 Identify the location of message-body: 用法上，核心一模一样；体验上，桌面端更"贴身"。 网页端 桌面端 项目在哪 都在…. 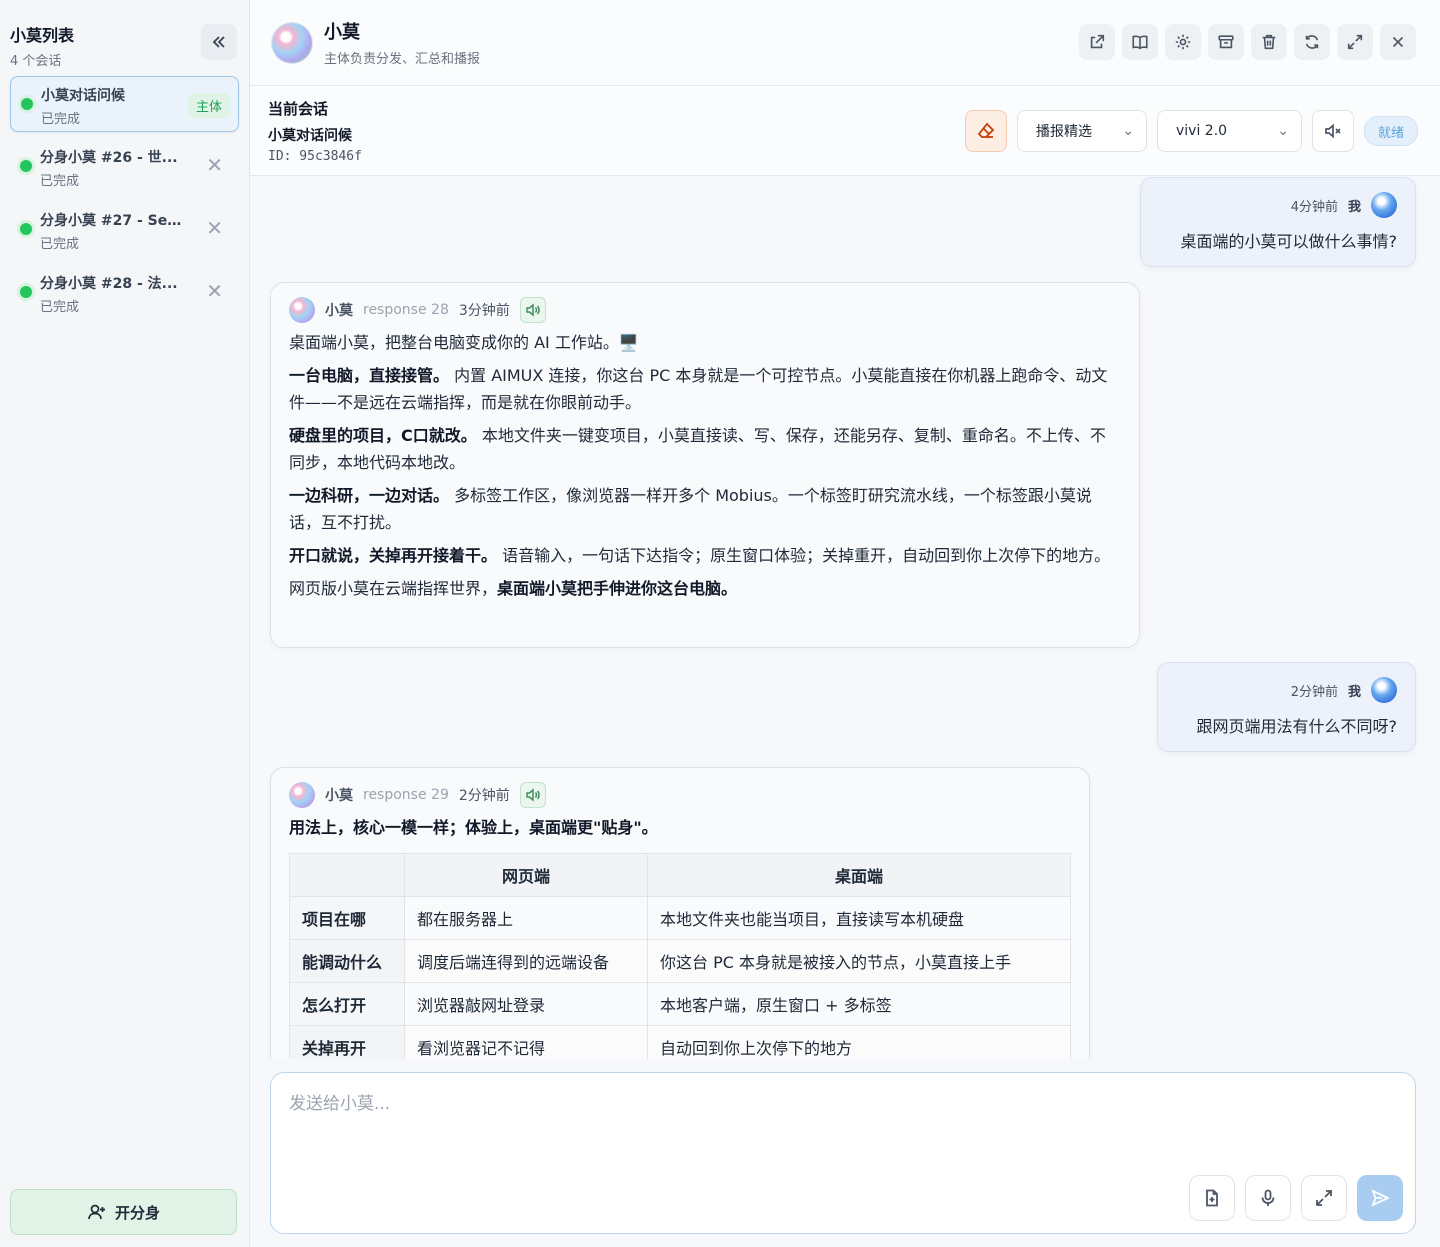
(680, 936).